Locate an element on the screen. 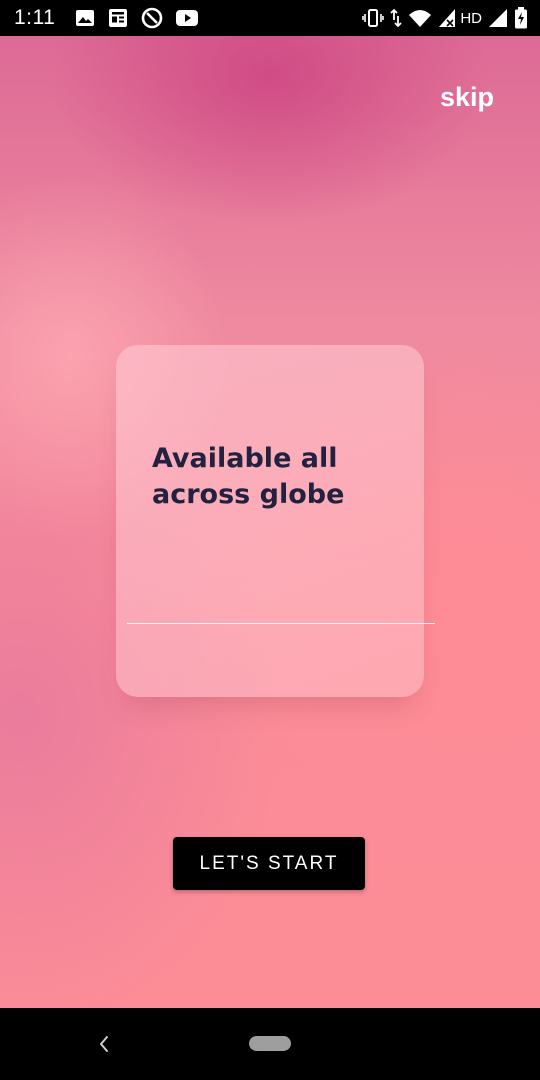 The width and height of the screenshot is (540, 1080). home-pill-icon is located at coordinates (270, 1043).